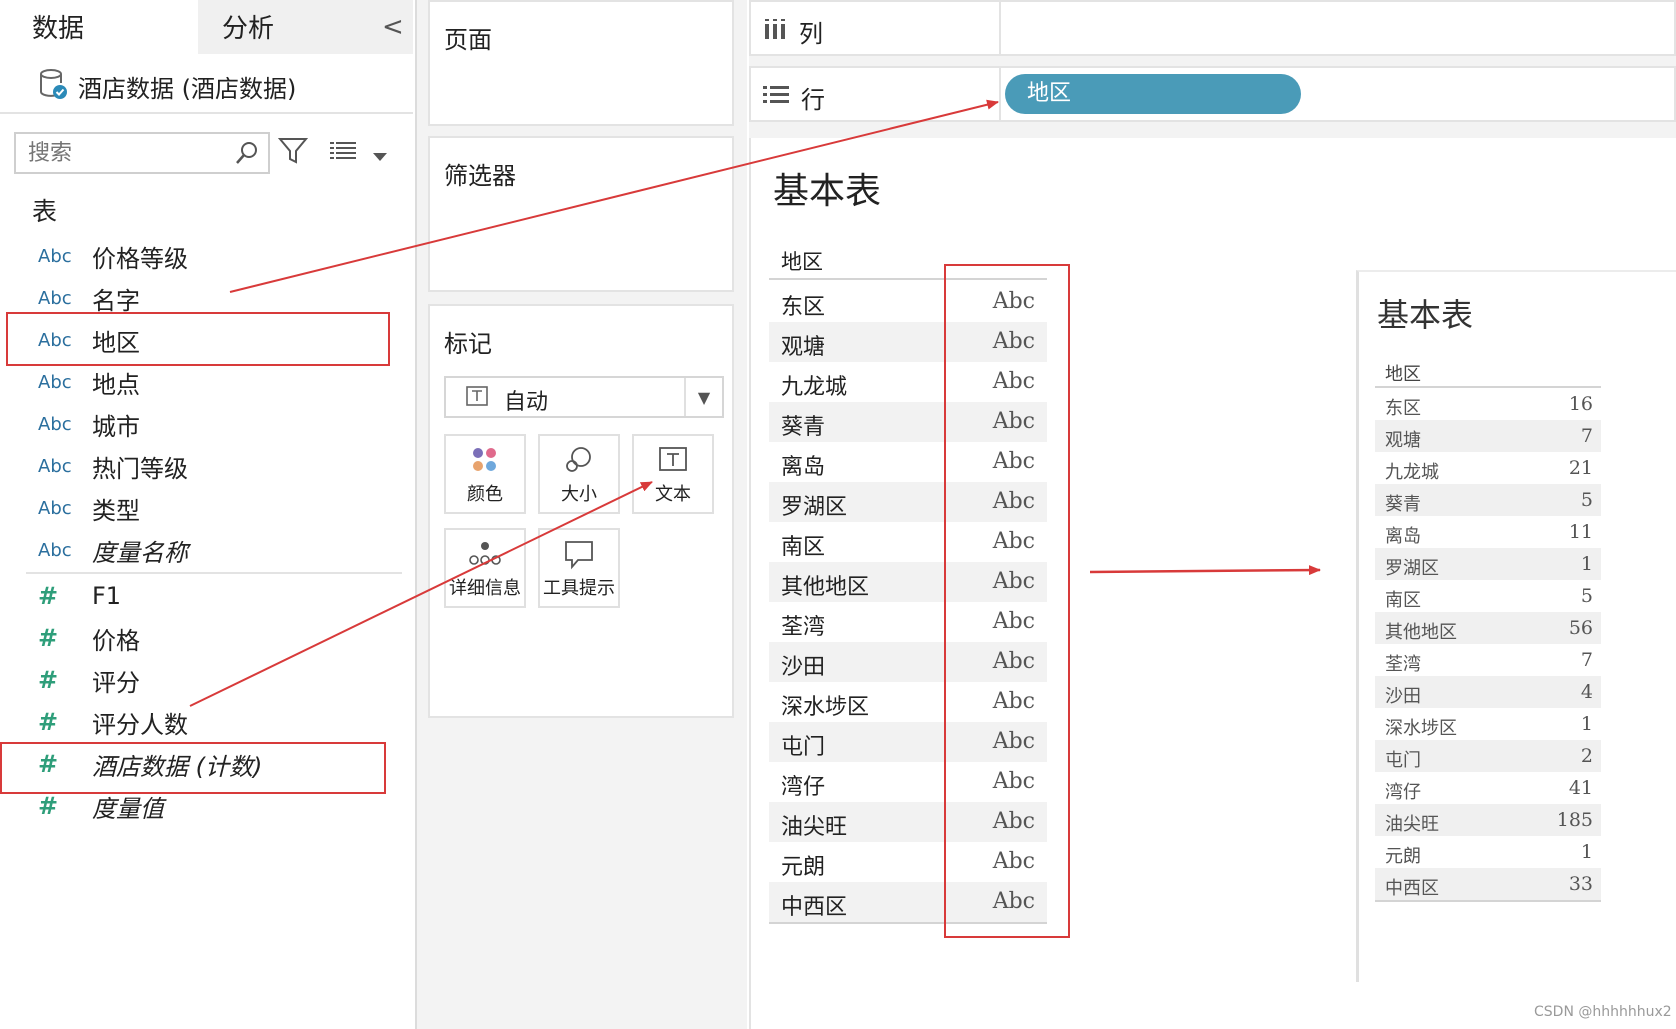 This screenshot has height=1029, width=1676. I want to click on result-header-region: 地区, so click(1403, 374).